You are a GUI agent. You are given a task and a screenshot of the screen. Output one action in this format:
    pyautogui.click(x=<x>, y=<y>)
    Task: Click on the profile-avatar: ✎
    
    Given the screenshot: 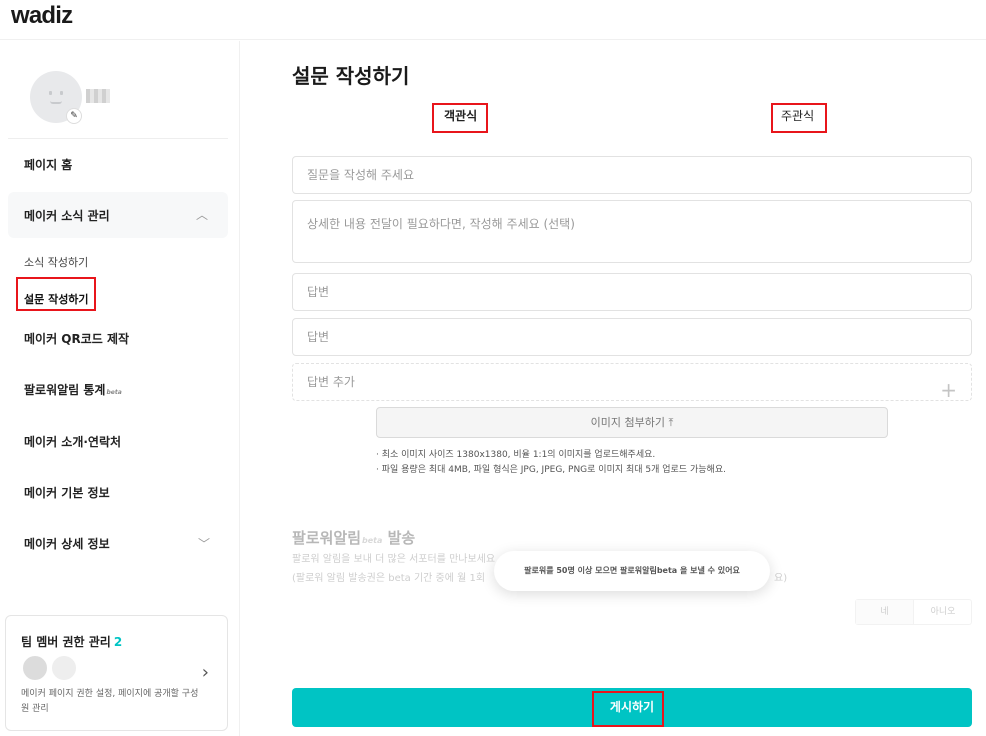 What is the action you would take?
    pyautogui.click(x=56, y=97)
    